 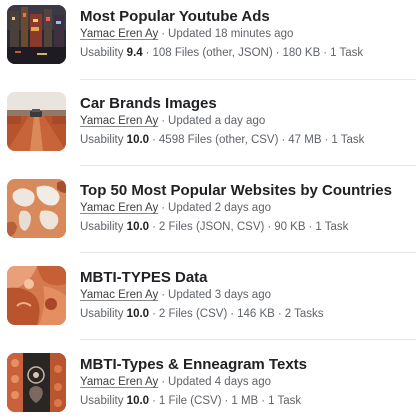 I want to click on size-info: 47 MB, so click(x=305, y=140).